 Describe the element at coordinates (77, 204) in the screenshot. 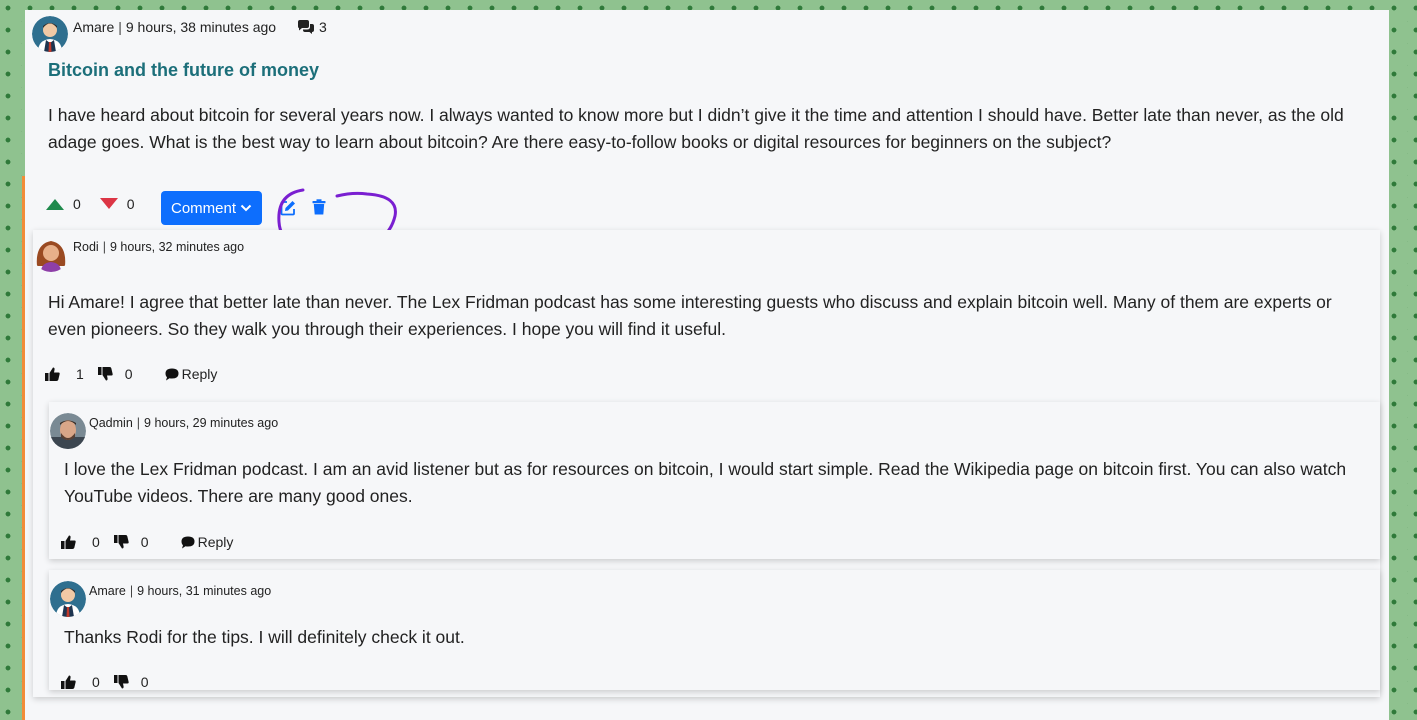

I see `upvote-count: 0` at that location.